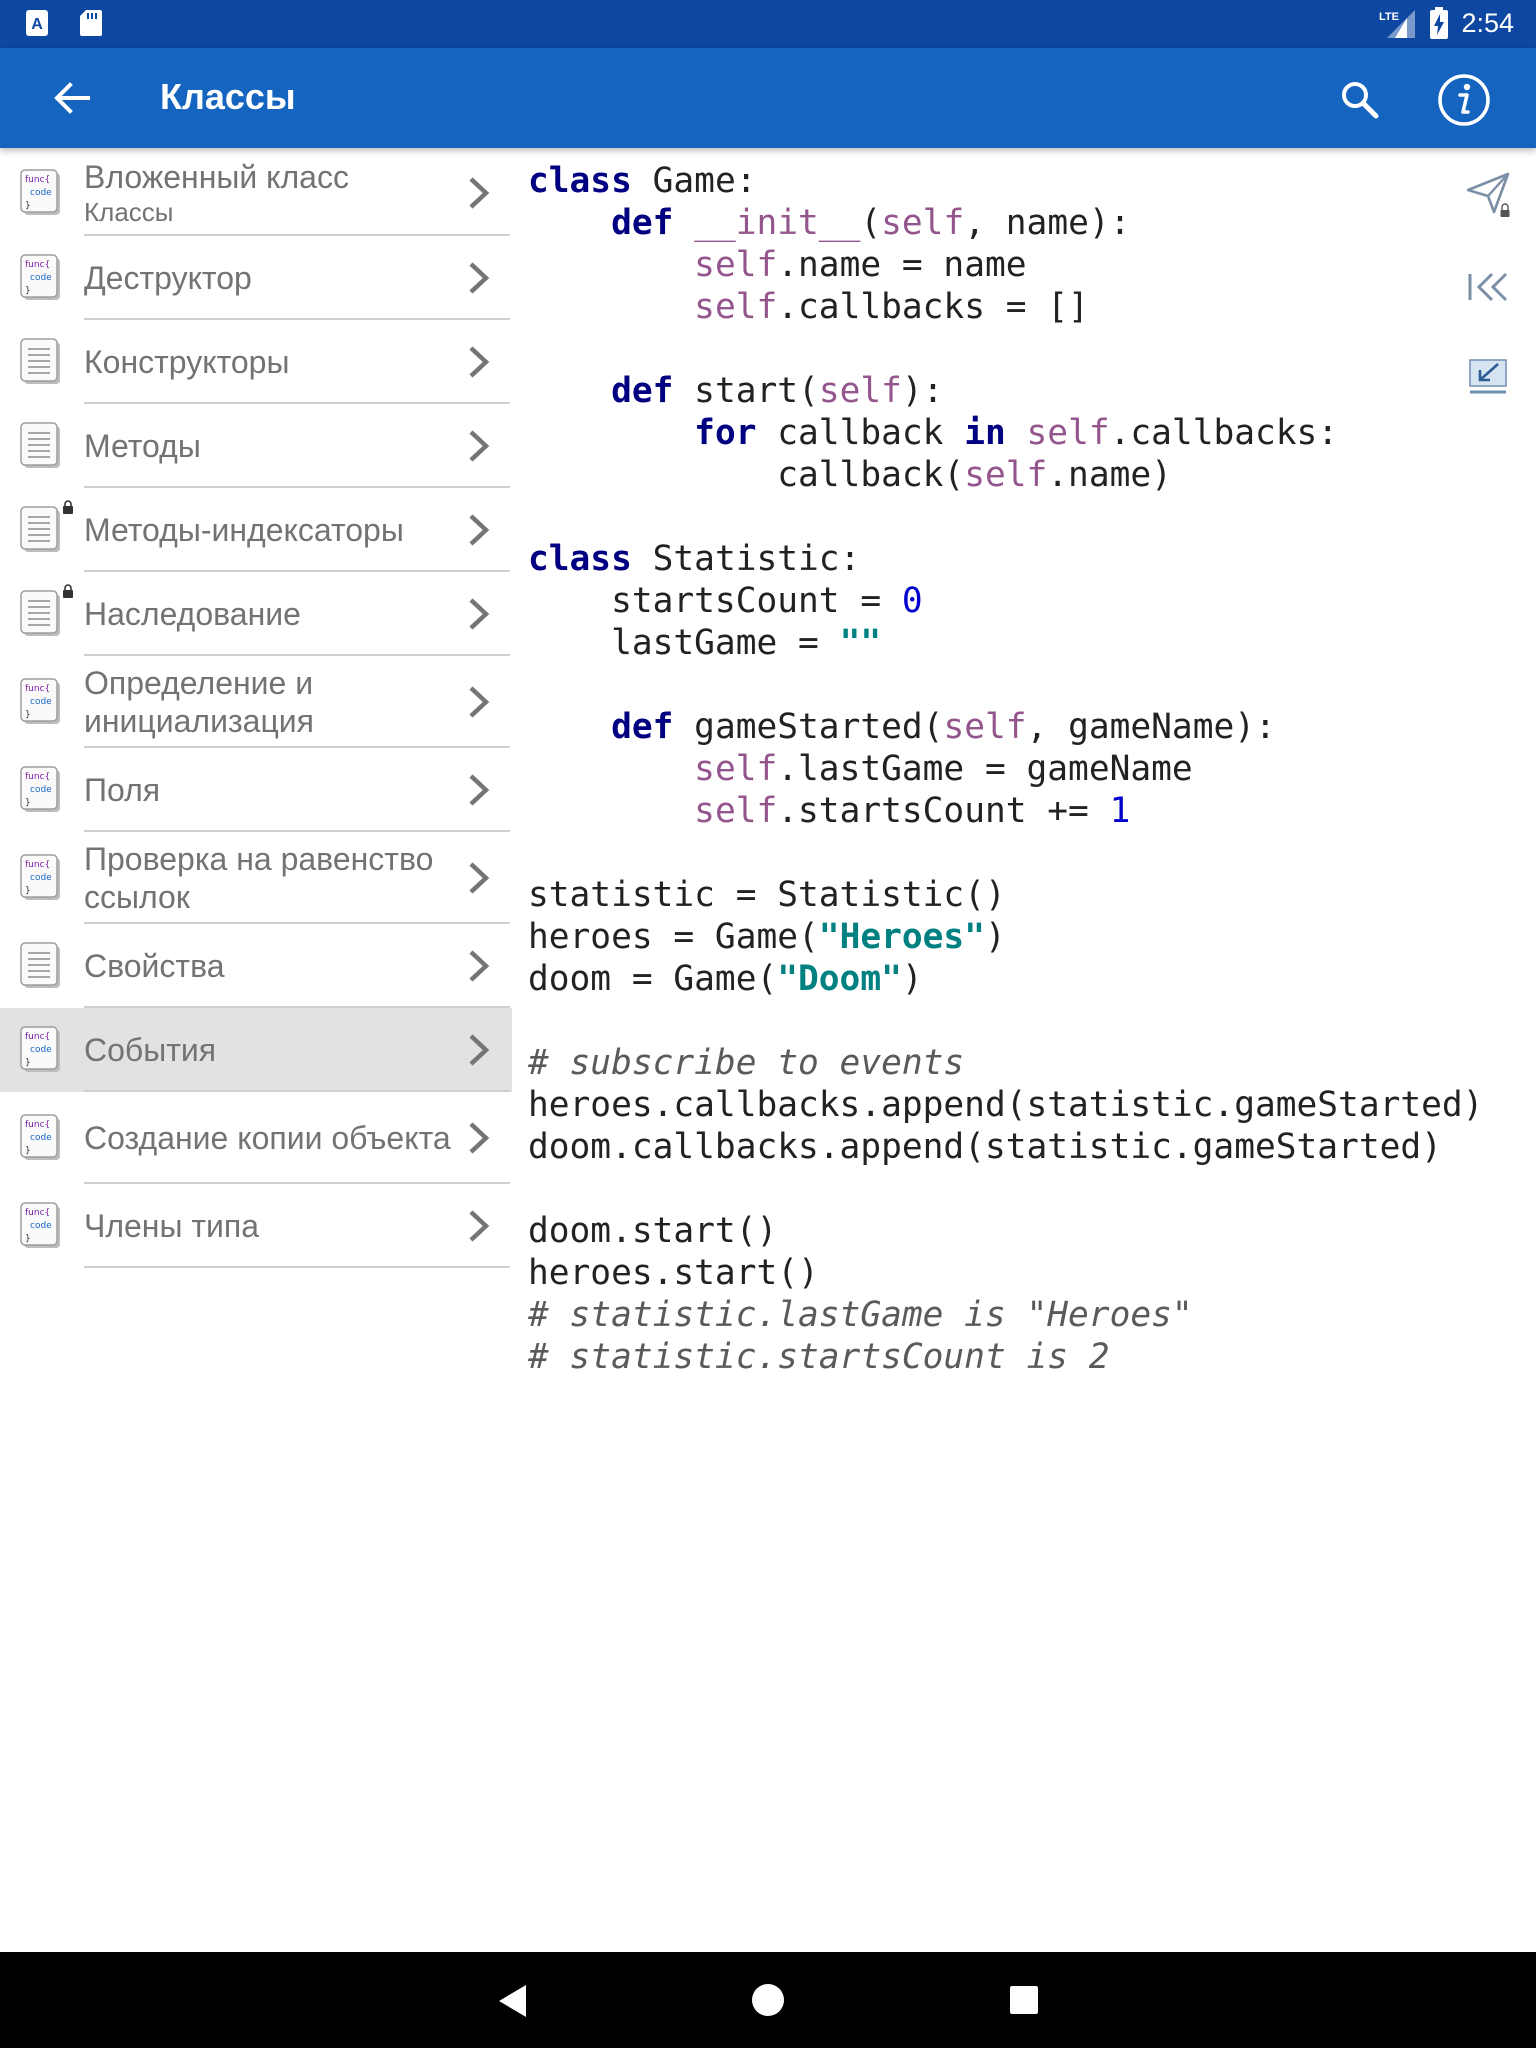  I want to click on nav-back-icon, so click(513, 2001).